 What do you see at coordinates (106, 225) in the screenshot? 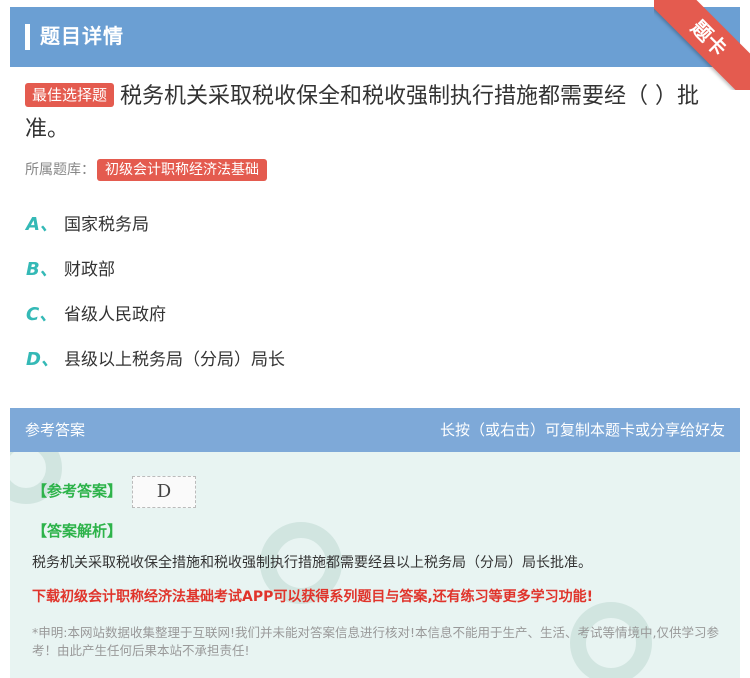
I see `option-text: 国家税务局` at bounding box center [106, 225].